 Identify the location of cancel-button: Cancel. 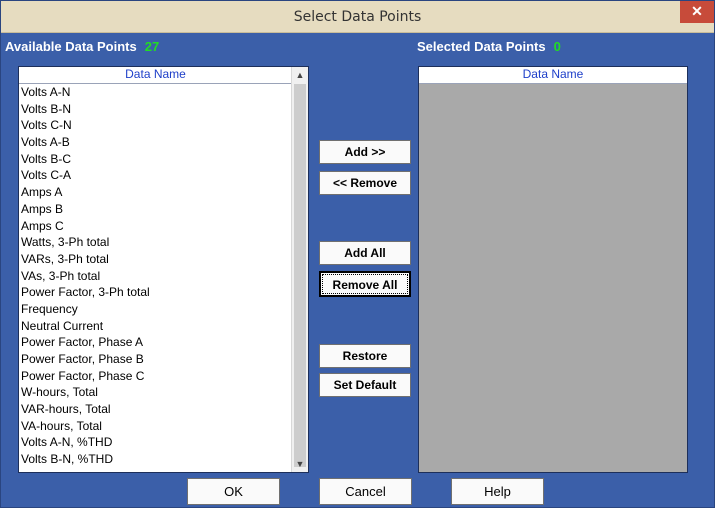
(365, 491).